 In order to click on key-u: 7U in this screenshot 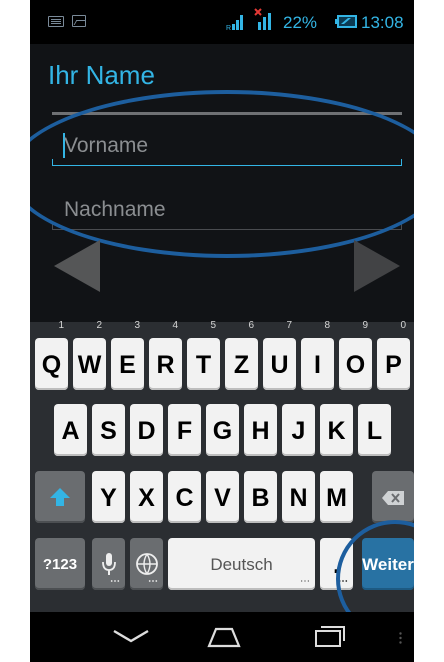, I will do `click(279, 355)`.